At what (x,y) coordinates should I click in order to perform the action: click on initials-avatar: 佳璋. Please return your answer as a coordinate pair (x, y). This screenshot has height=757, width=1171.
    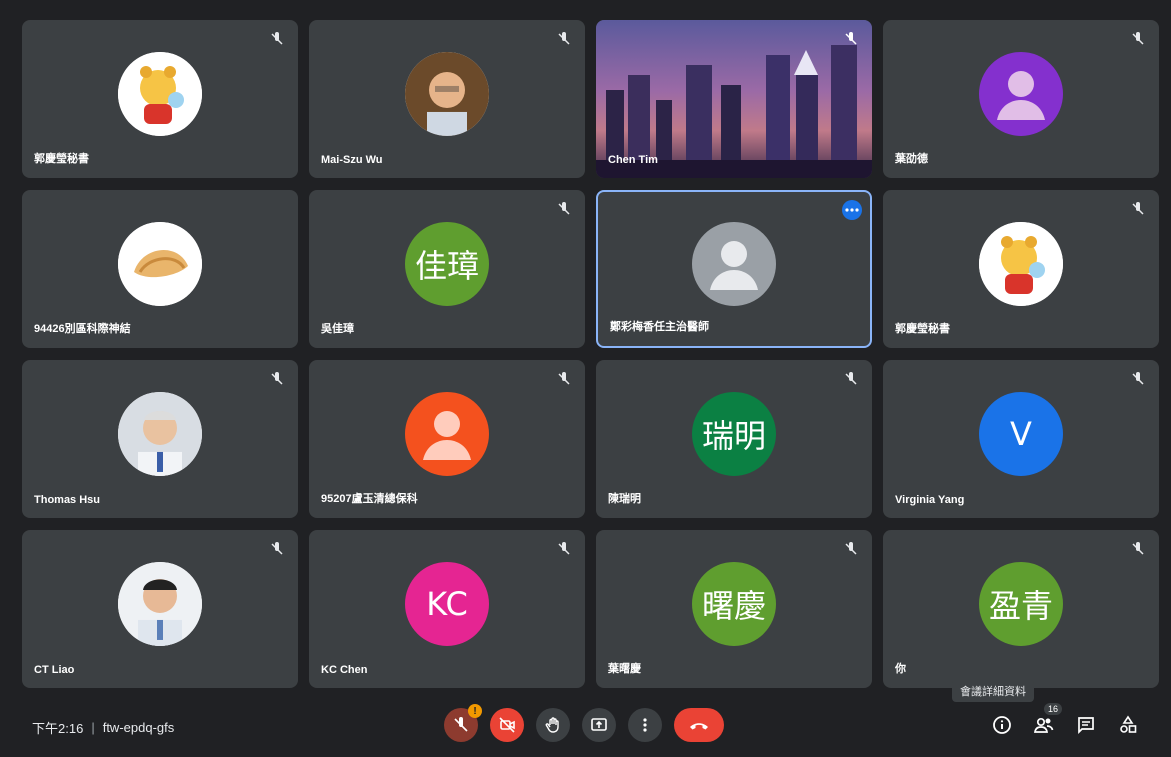
    Looking at the image, I should click on (447, 263).